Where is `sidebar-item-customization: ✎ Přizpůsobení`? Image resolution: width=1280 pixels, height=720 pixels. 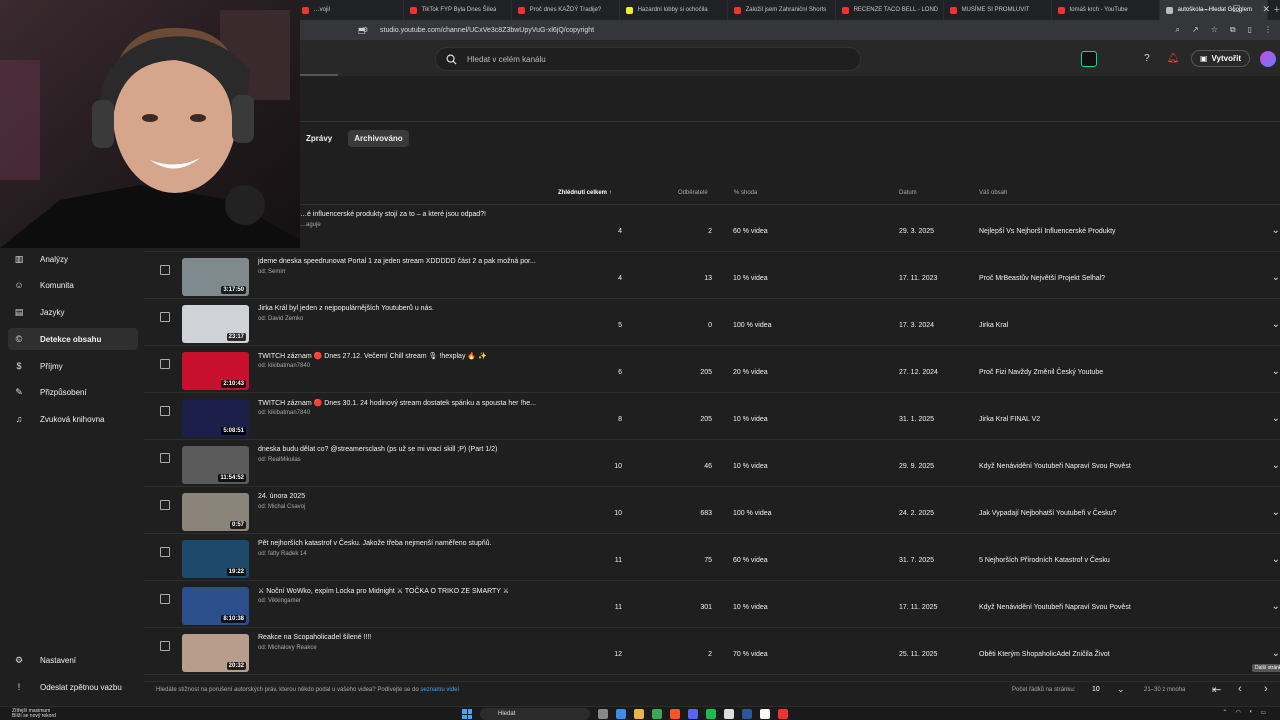
sidebar-item-customization: ✎ Přizpůsobení is located at coordinates (73, 392).